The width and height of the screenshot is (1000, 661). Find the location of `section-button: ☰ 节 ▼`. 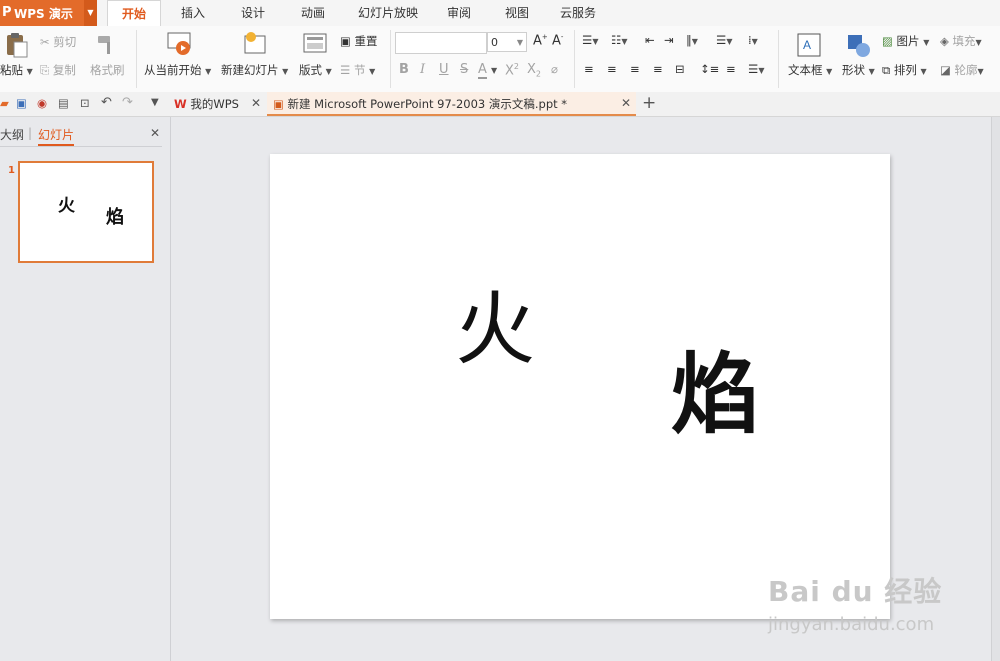

section-button: ☰ 节 ▼ is located at coordinates (357, 70).